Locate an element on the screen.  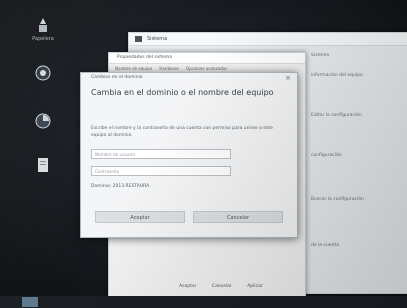
close-icon: × is located at coordinates (288, 78).